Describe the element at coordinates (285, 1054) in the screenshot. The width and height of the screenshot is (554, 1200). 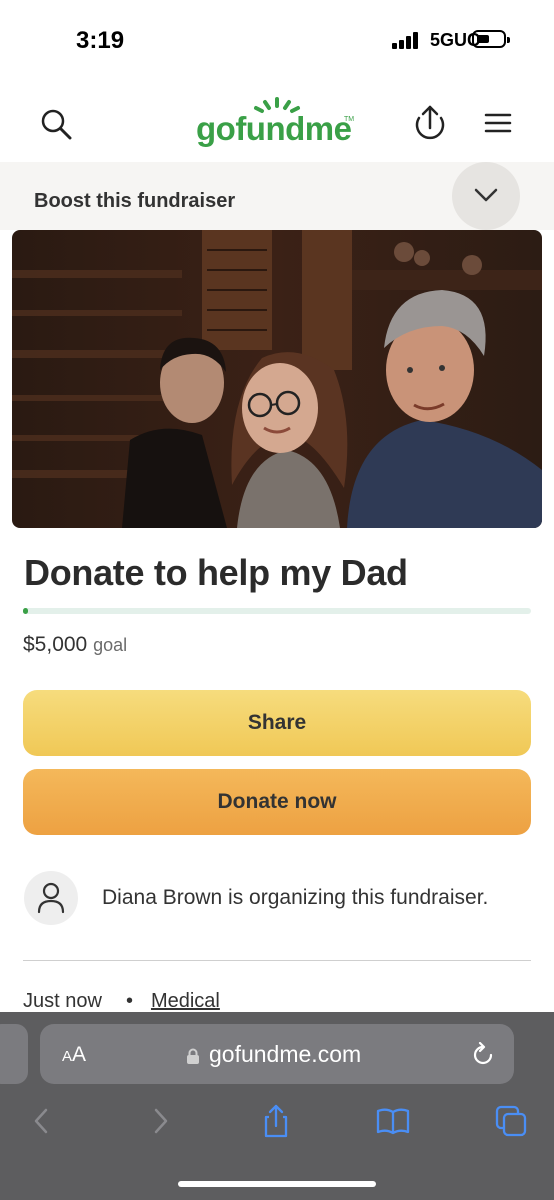
I see `url-text: gofundme.com` at that location.